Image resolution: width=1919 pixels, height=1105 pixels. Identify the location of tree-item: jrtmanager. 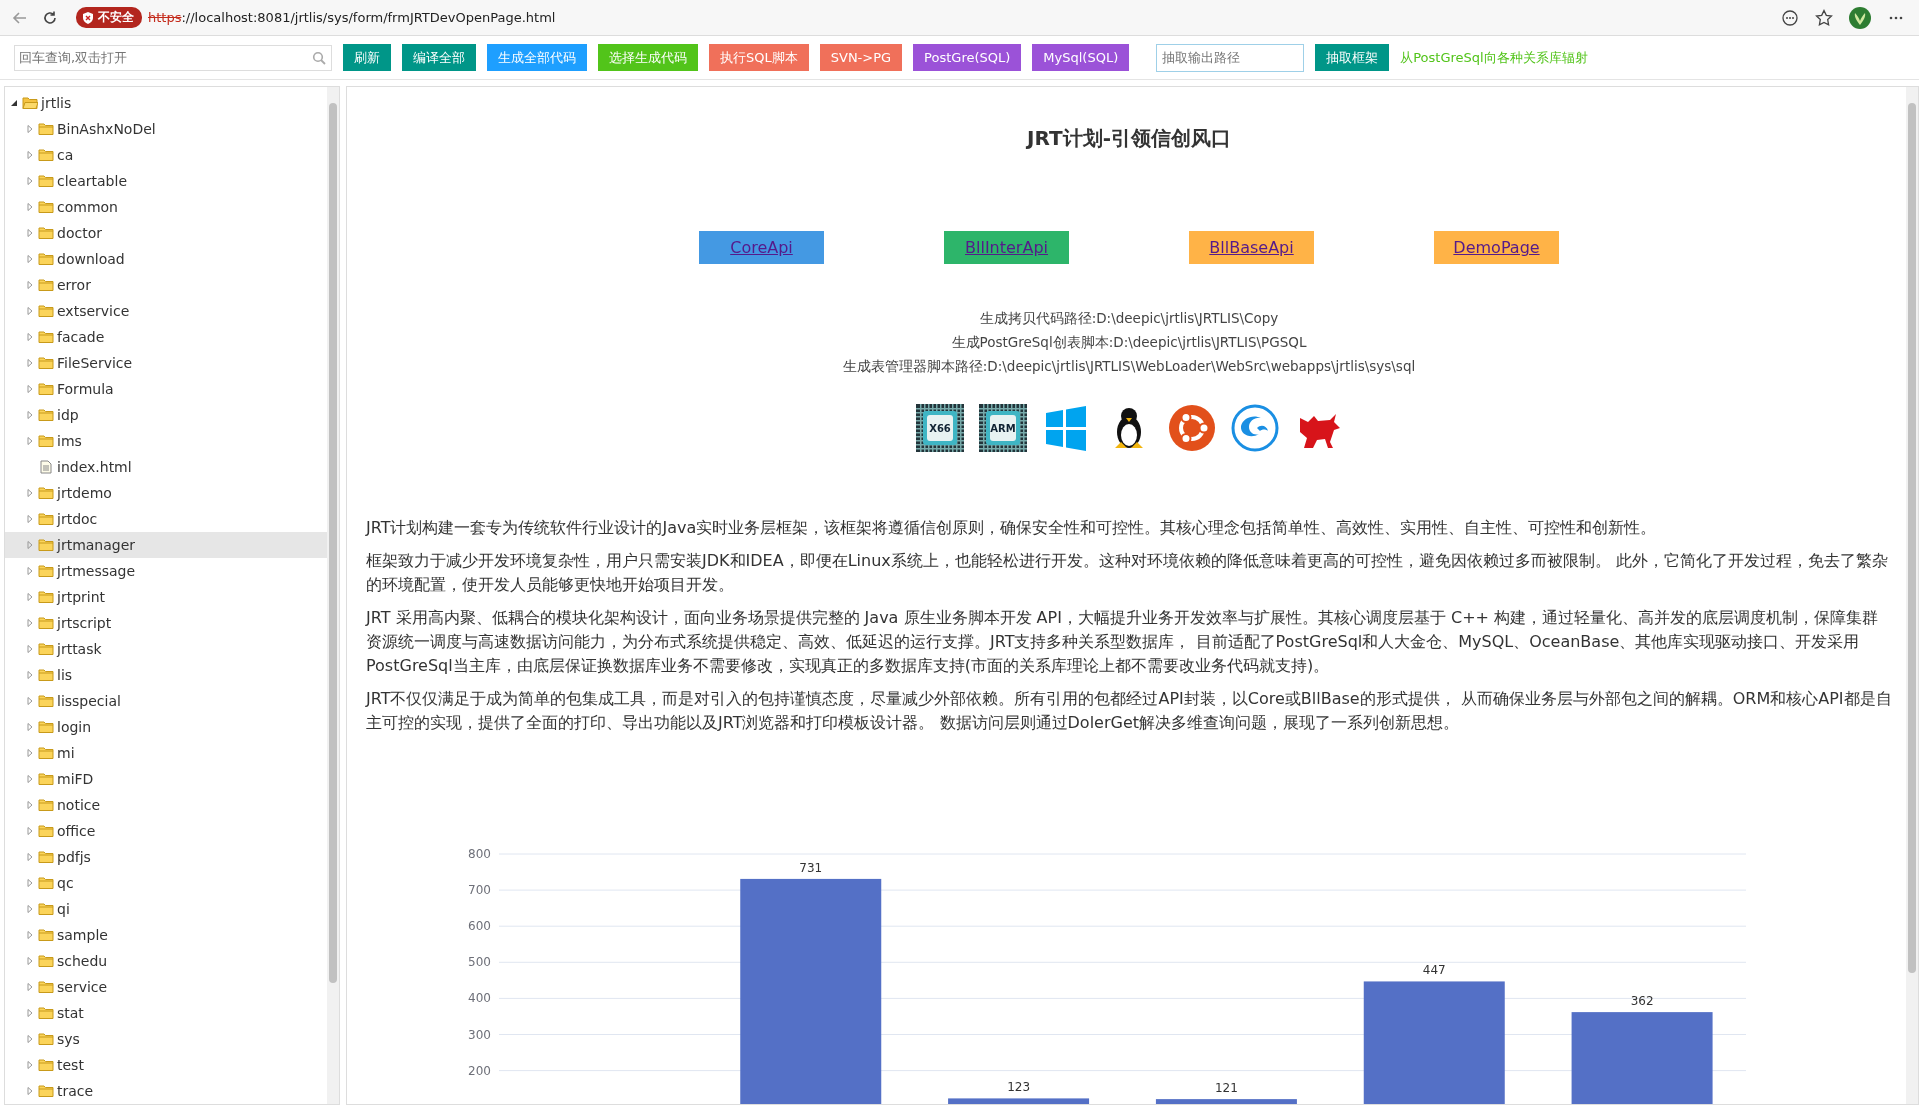
(166, 545).